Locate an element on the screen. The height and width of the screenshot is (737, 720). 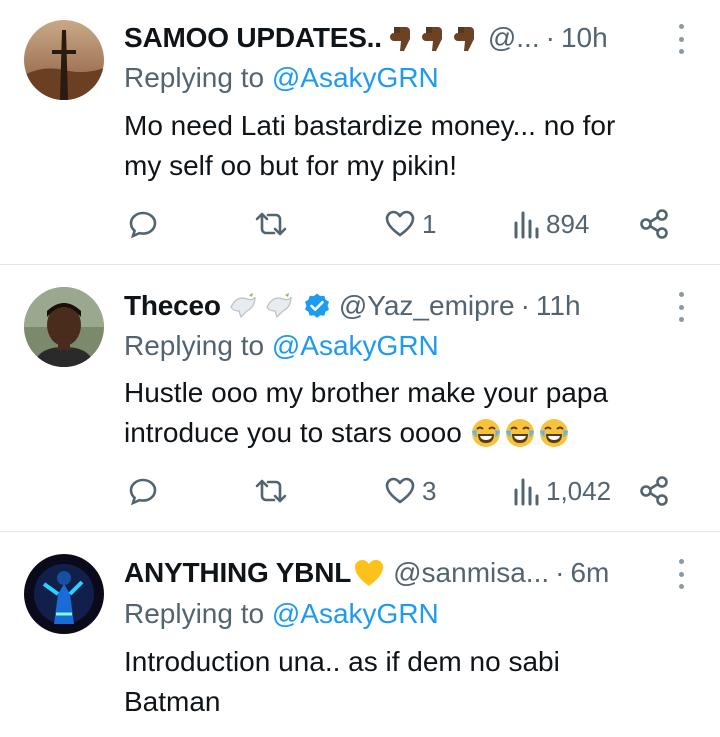
verified-badge-icon is located at coordinates (317, 306).